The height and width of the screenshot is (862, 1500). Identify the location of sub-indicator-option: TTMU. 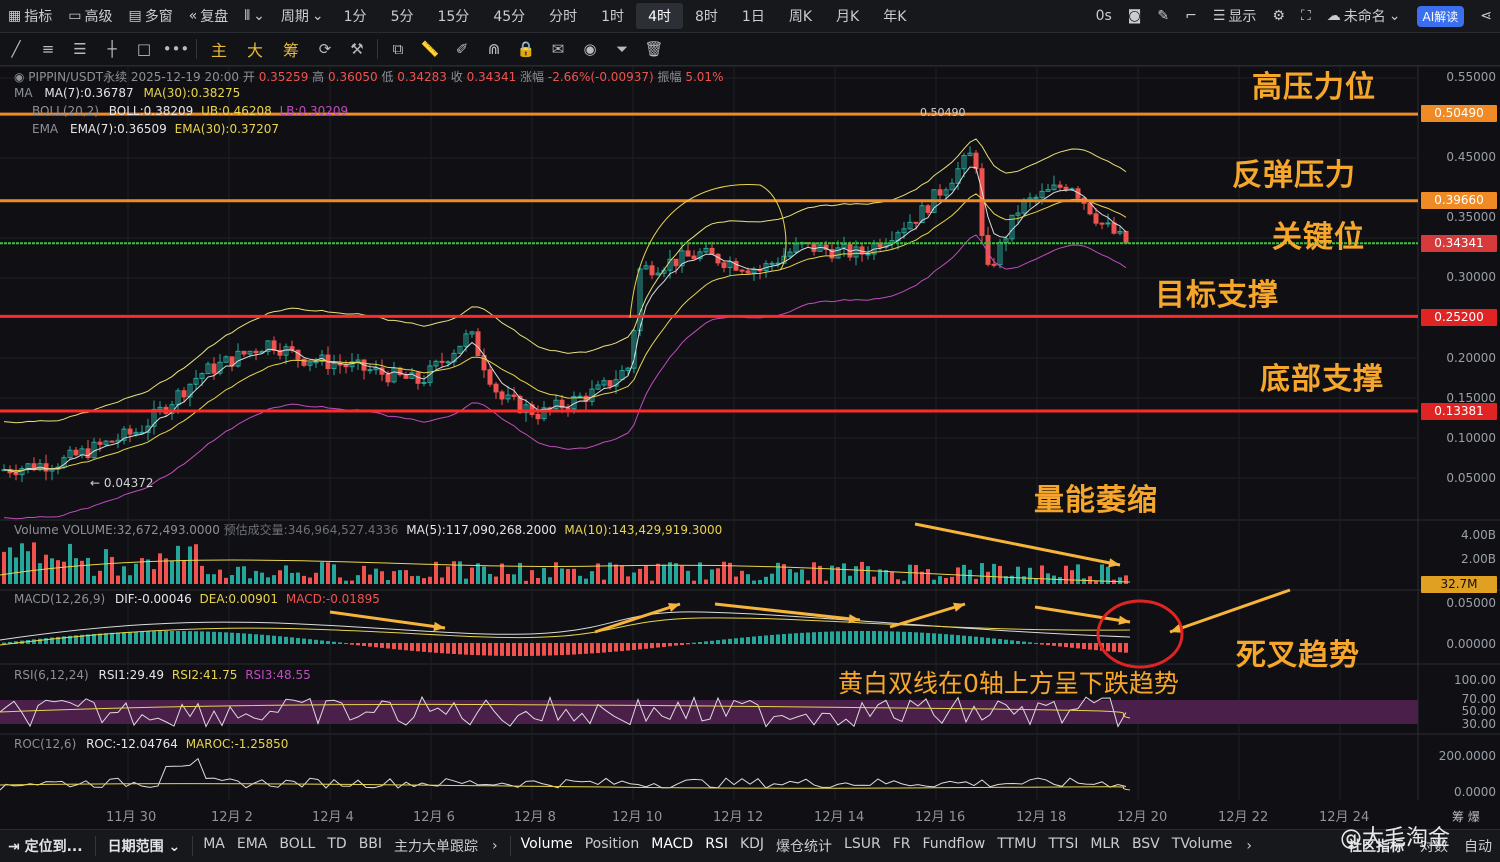
(1016, 846).